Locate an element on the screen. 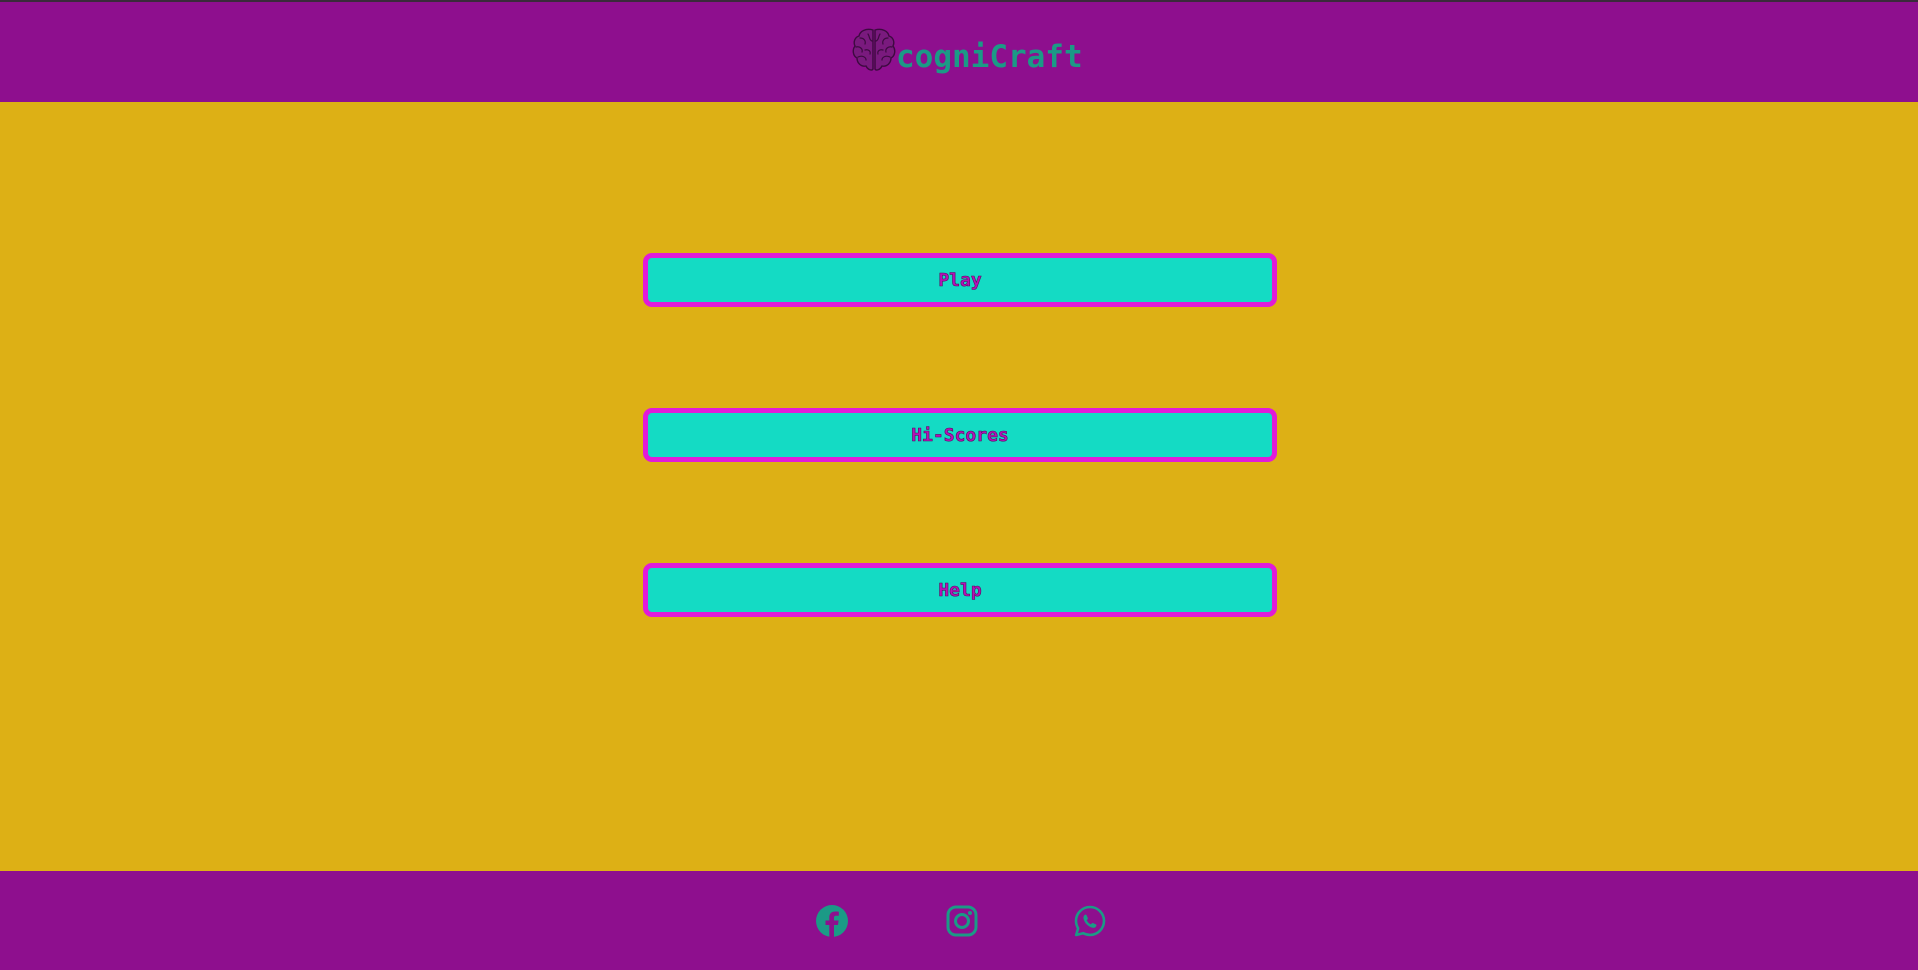  hi-scores-button-label: Hi-Scores is located at coordinates (960, 435).